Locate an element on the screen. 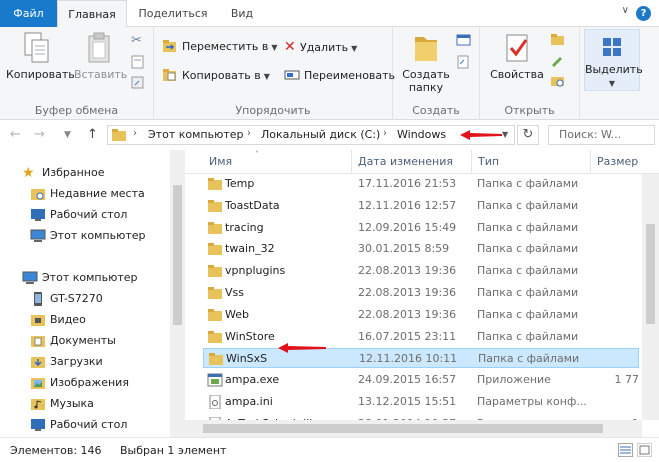 The image size is (659, 462). forward-arrow-icon: → is located at coordinates (39, 134).